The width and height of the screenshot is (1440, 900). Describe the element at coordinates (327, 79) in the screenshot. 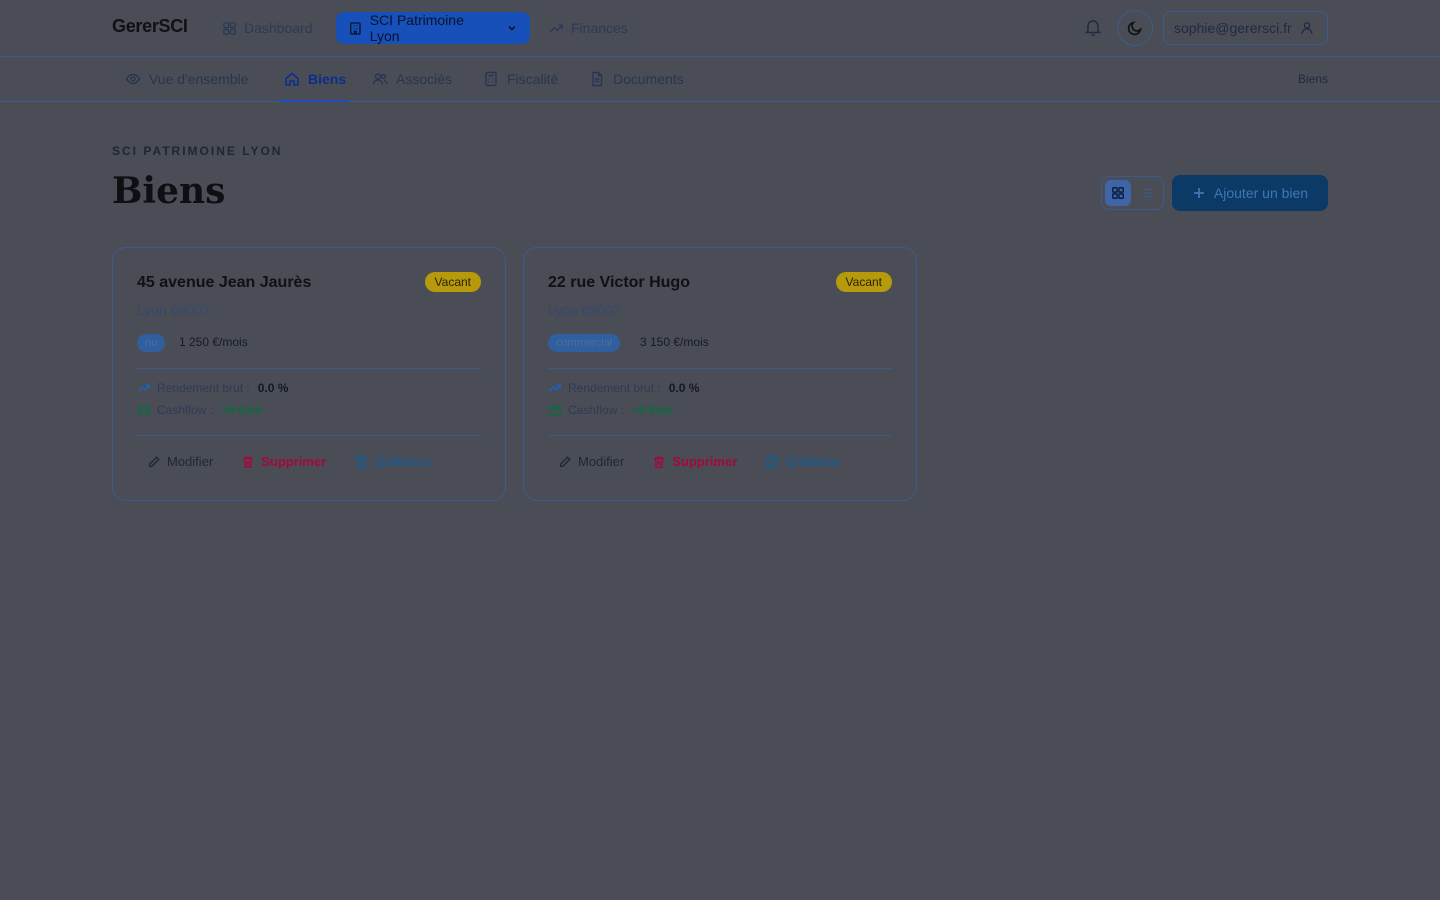

I see `tab-biens-label: Biens` at that location.